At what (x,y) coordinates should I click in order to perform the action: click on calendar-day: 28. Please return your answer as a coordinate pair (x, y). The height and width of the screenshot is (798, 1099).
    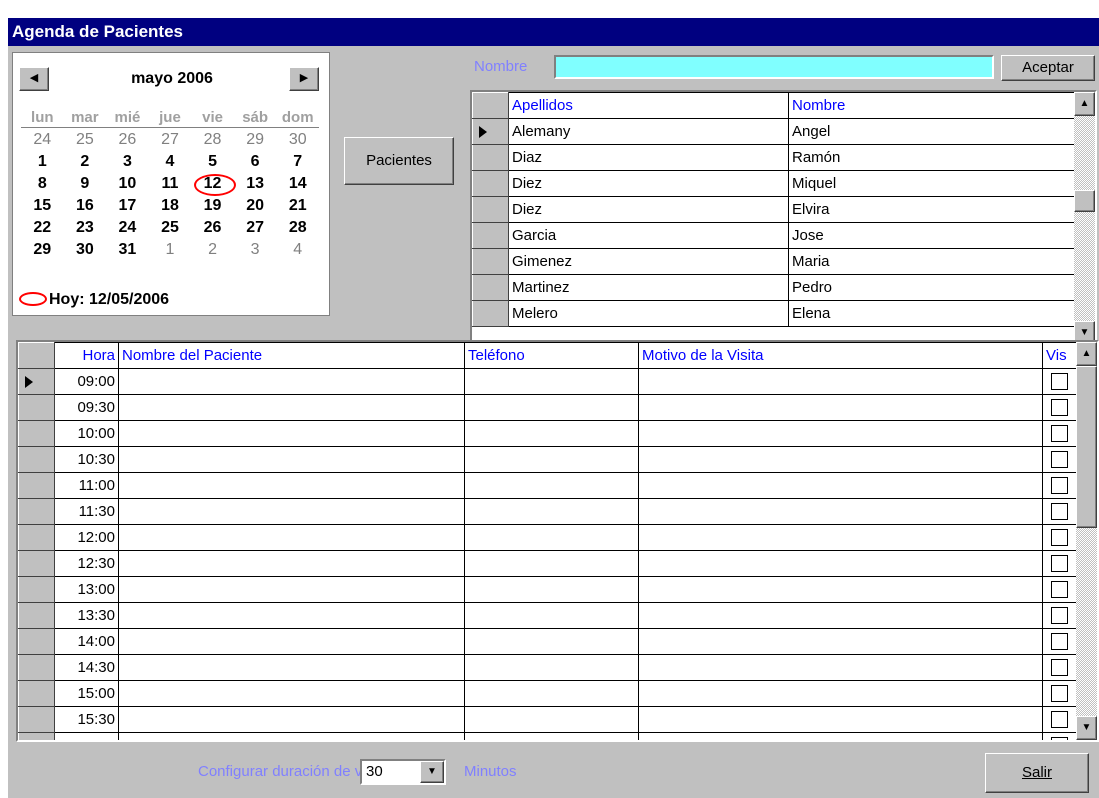
    Looking at the image, I should click on (212, 140).